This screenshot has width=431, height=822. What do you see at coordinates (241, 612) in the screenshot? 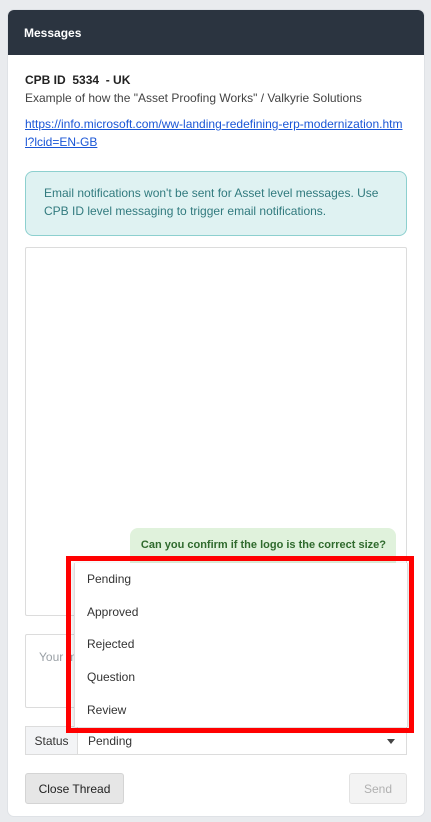
I see `status-option-approved: Approved` at bounding box center [241, 612].